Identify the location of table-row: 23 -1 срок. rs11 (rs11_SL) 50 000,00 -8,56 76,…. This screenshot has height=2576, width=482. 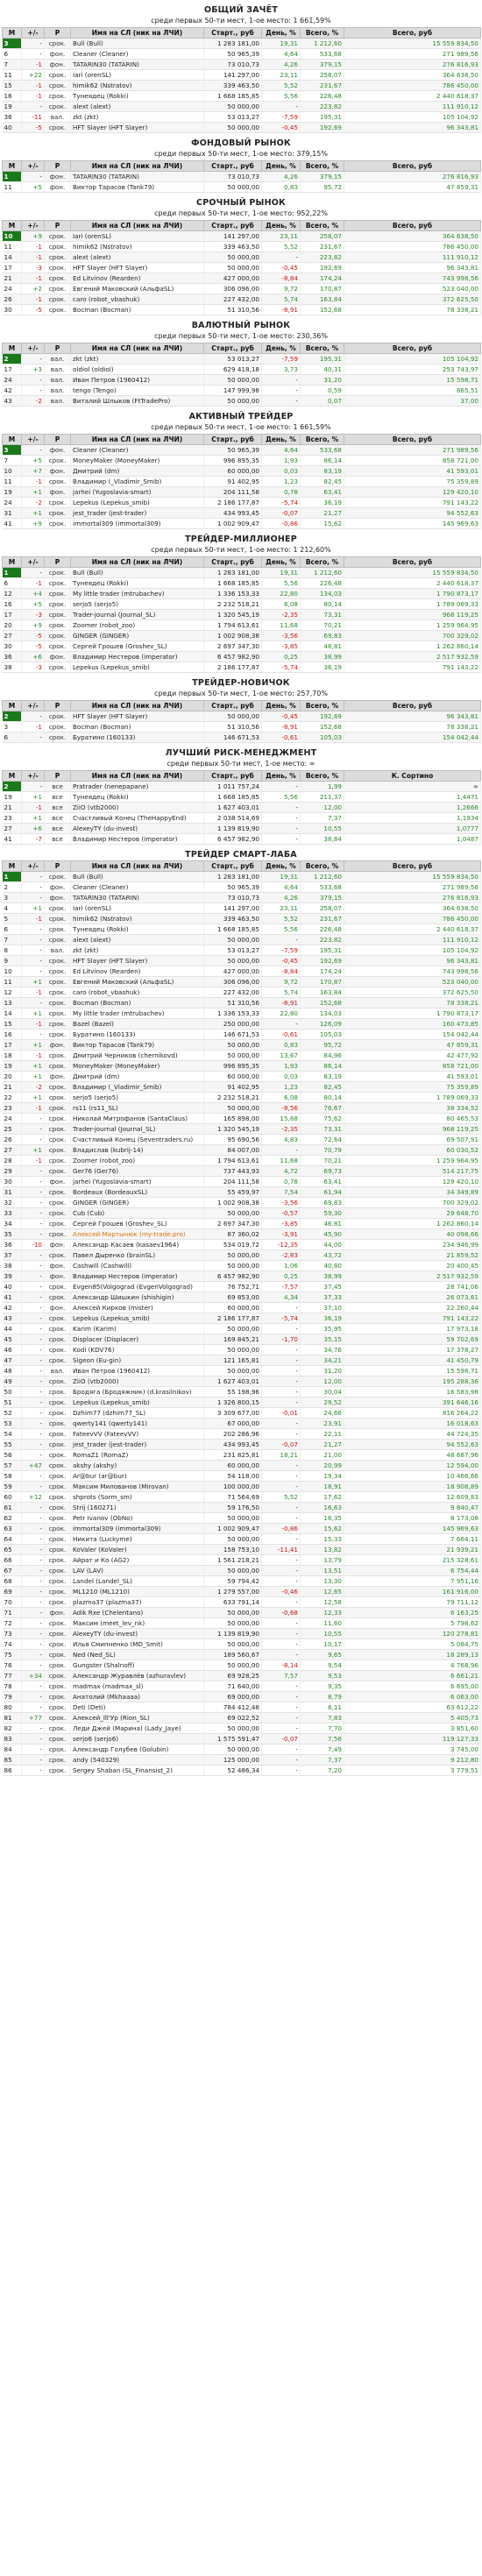
(241, 1108).